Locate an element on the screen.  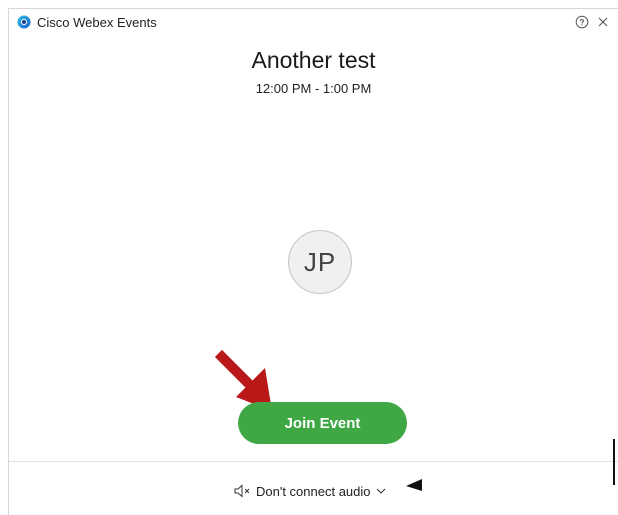
black-arrow-annotation is located at coordinates (414, 485).